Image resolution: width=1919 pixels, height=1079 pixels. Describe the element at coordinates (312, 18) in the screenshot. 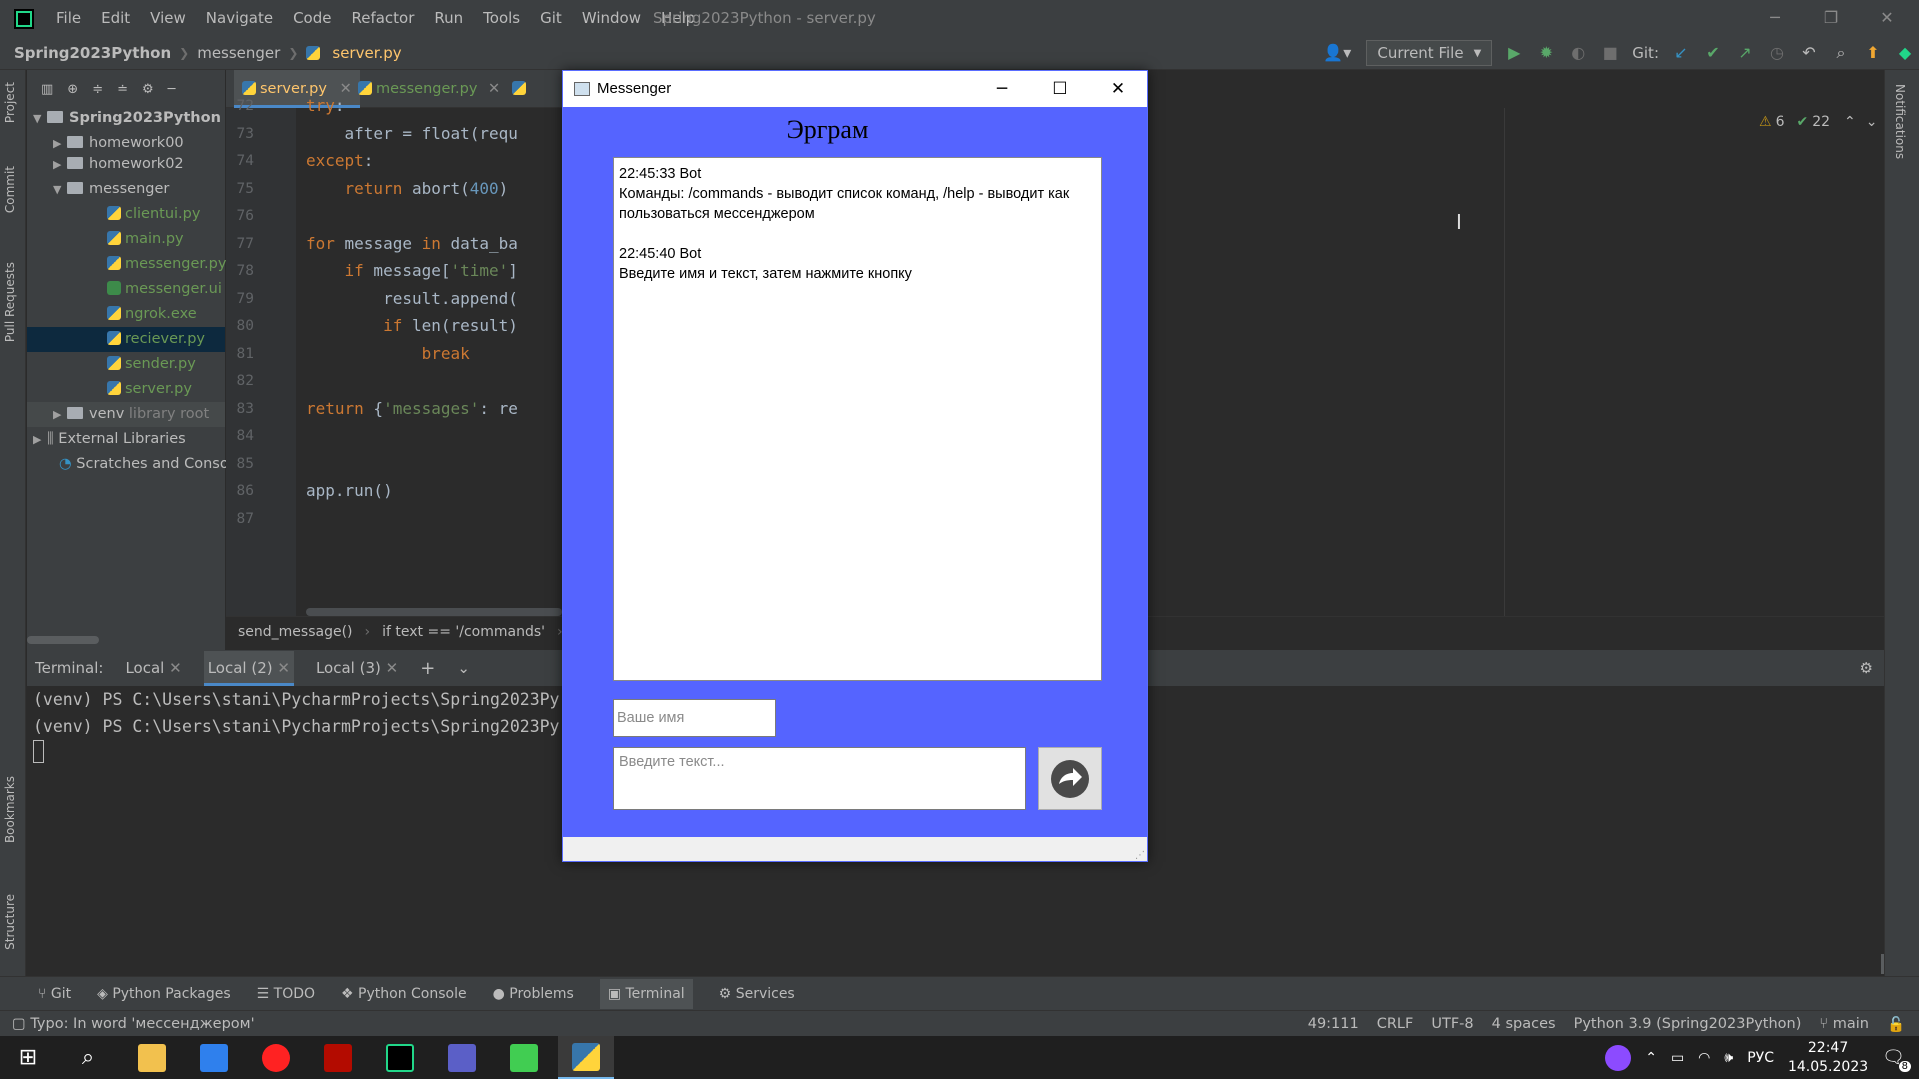

I see `menu-code: Code` at that location.